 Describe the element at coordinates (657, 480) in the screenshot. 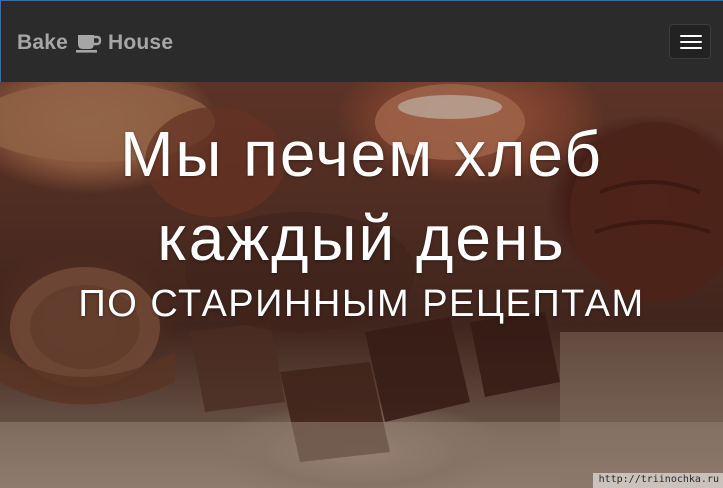

I see `image-watermark: http://triinochka.ru` at that location.